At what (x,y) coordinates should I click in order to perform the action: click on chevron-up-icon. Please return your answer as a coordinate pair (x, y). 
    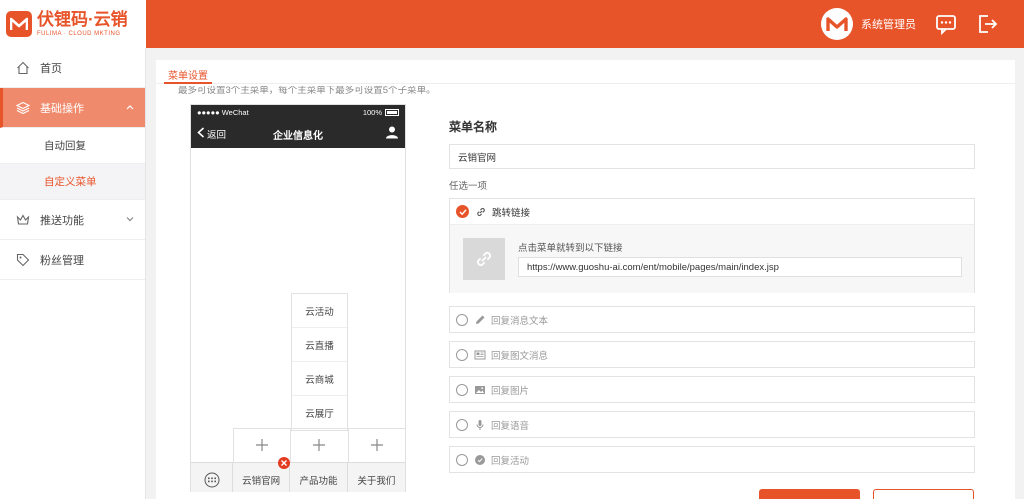
    Looking at the image, I should click on (130, 107).